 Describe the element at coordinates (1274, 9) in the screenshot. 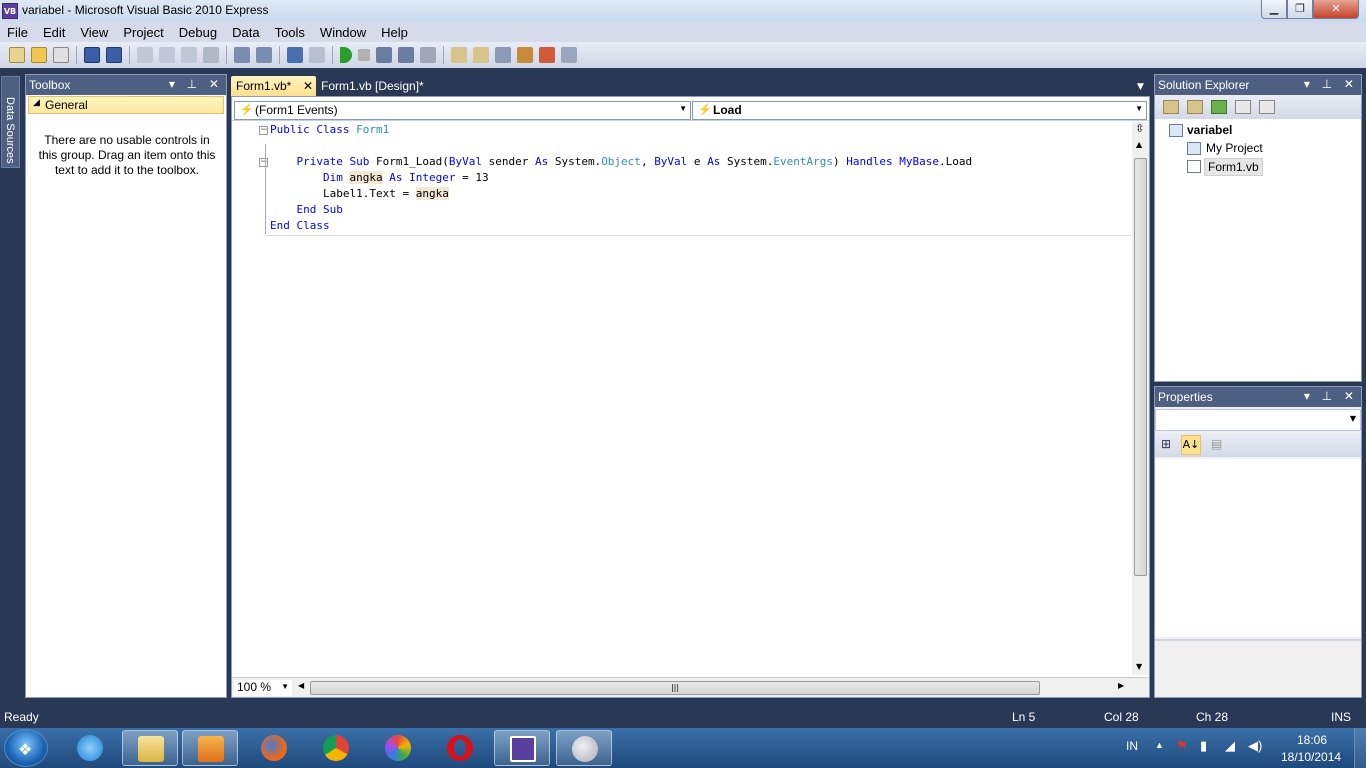

I see `minimize-button: ▁` at that location.